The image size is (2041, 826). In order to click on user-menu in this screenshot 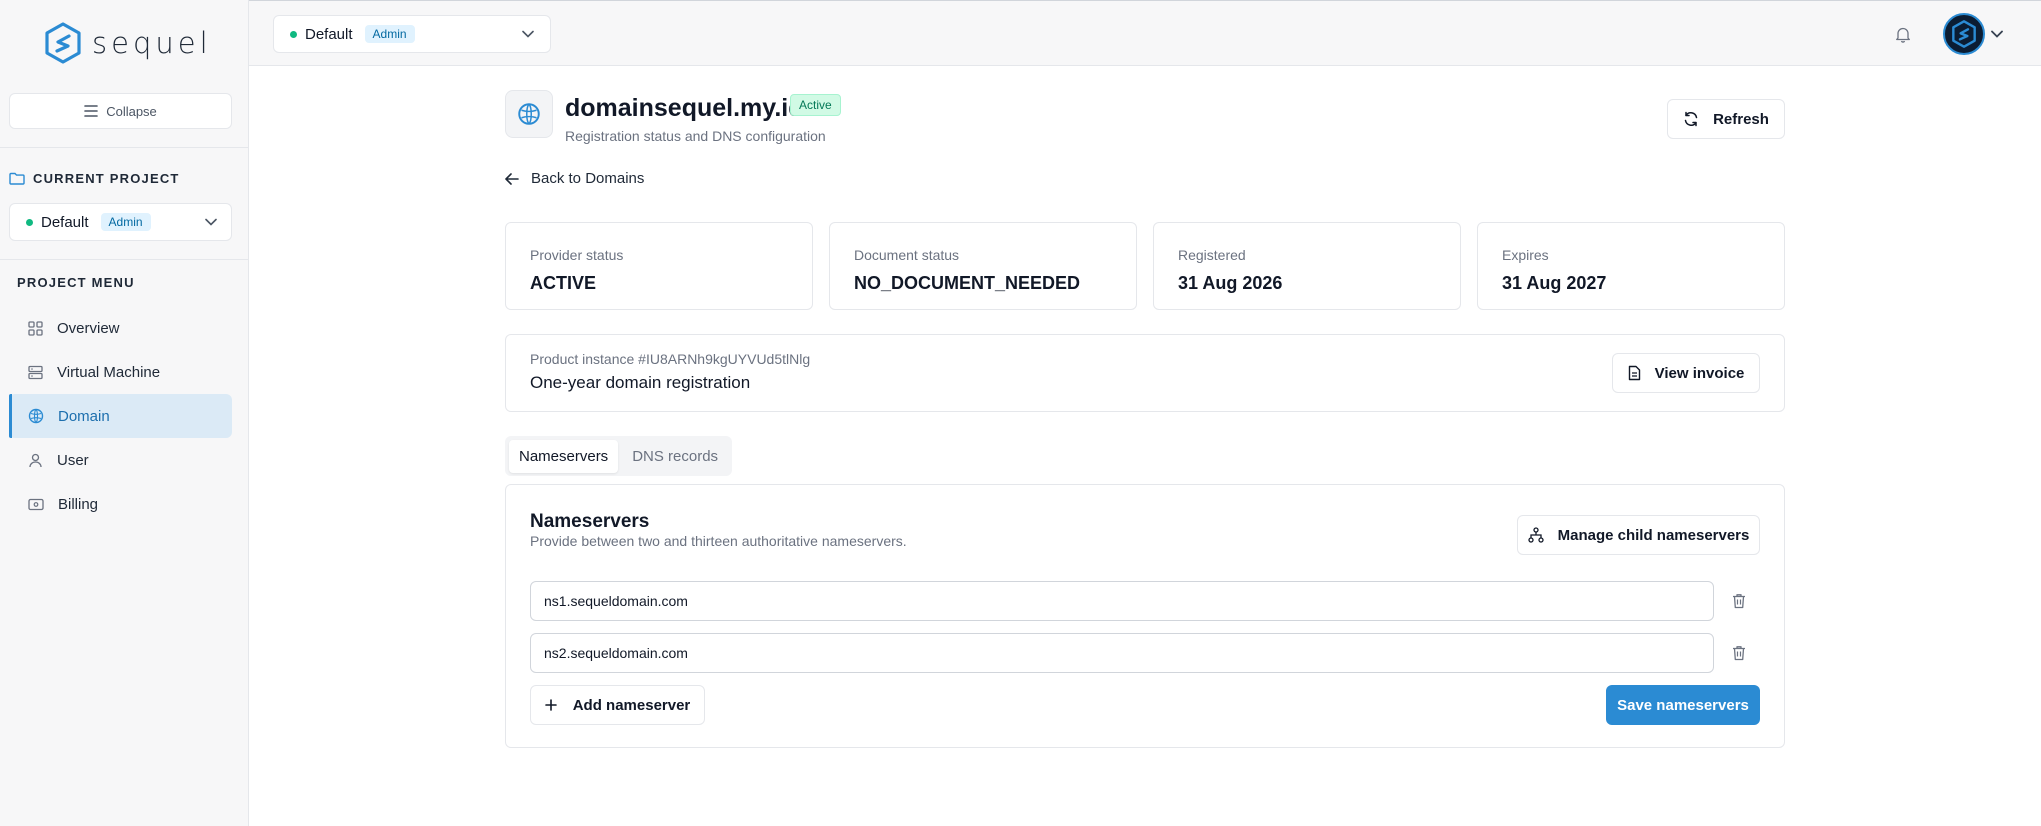, I will do `click(1973, 34)`.